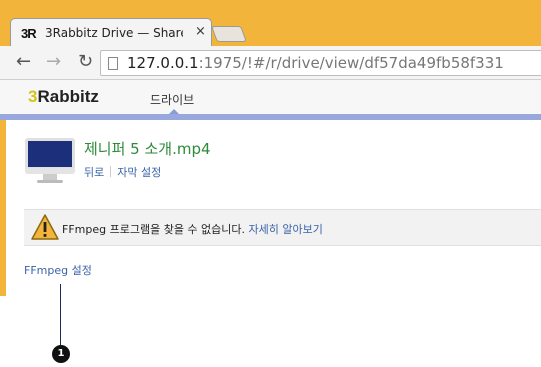 The width and height of the screenshot is (541, 367). I want to click on warning-message: FFmpeg 프로그램을 찾을 수 없습니다. 자세히 알아보기, so click(192, 229).